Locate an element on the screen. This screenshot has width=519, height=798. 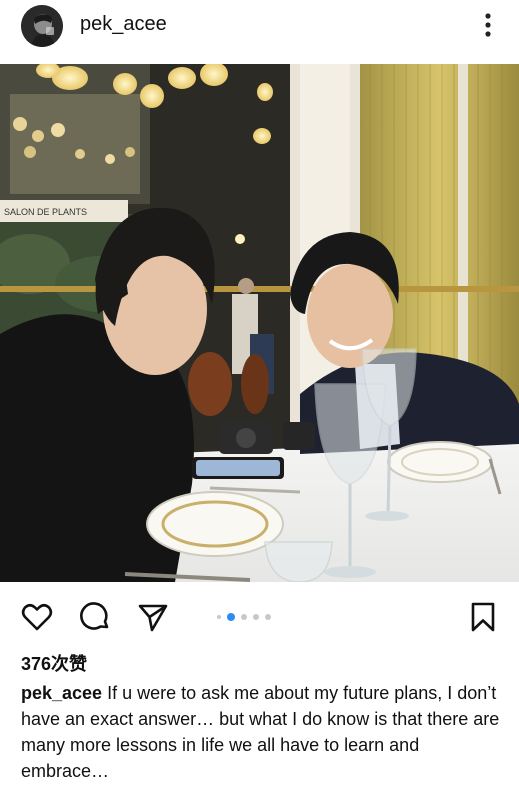
carousel-dot-active is located at coordinates (231, 617).